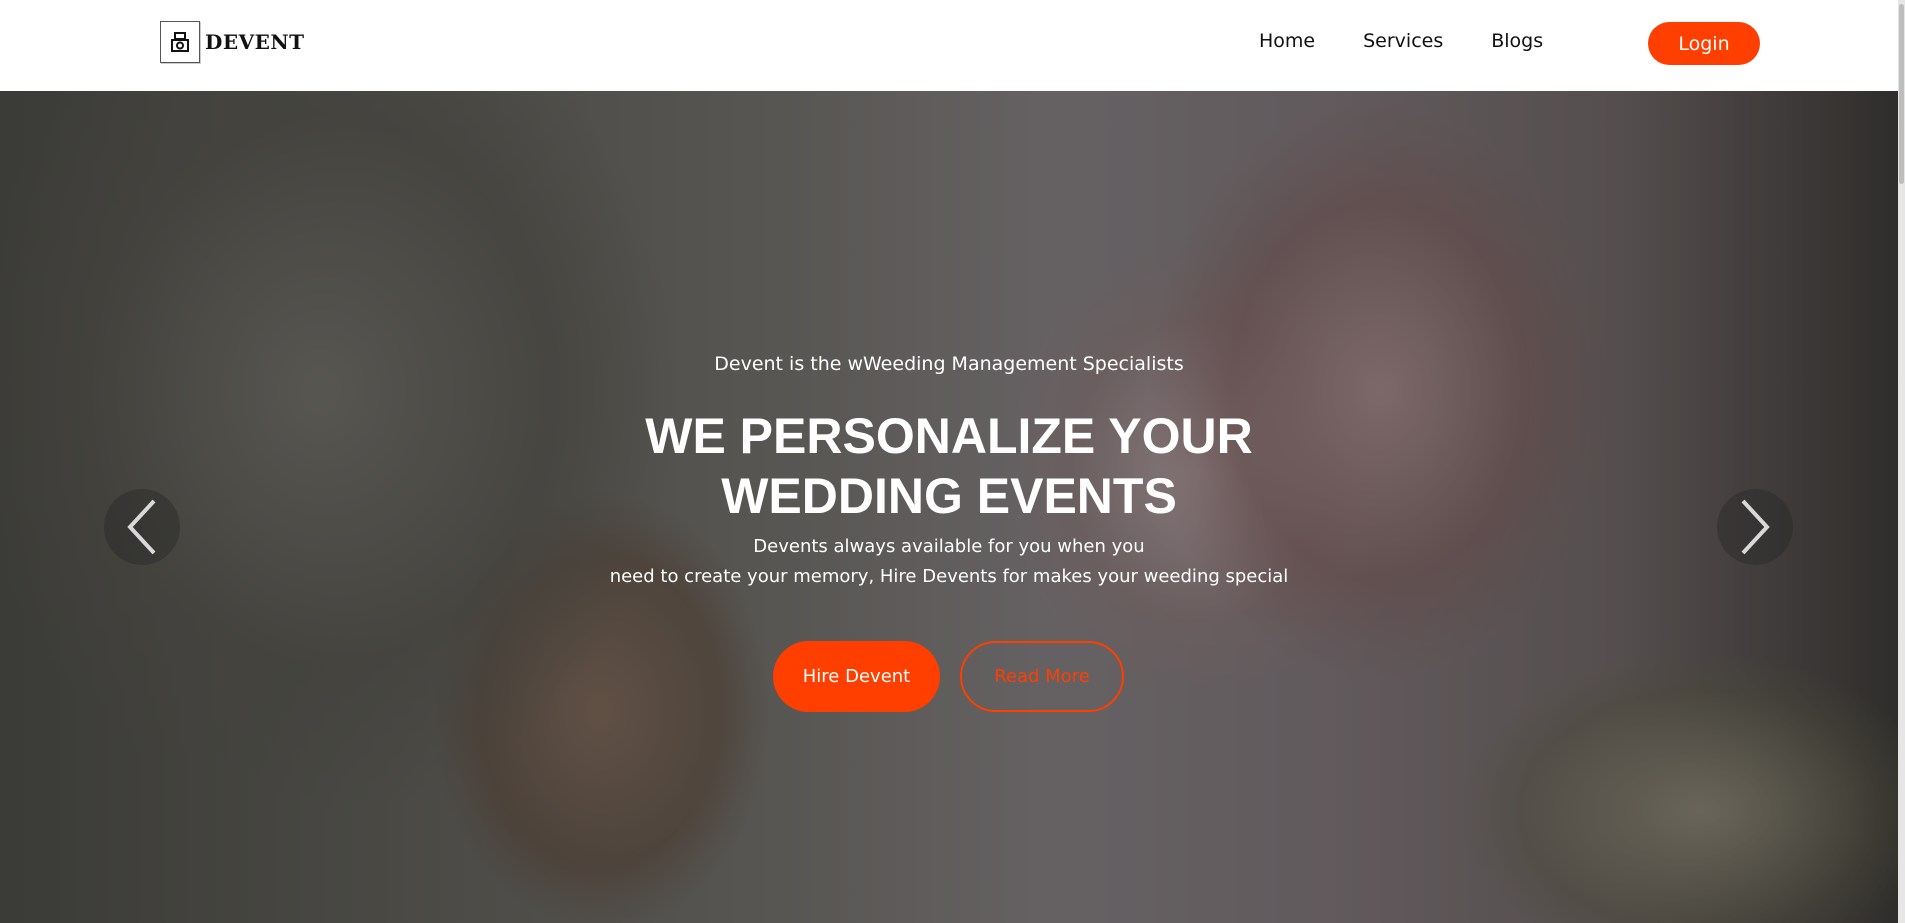 This screenshot has height=923, width=1905. I want to click on chevron-right-icon, so click(1755, 527).